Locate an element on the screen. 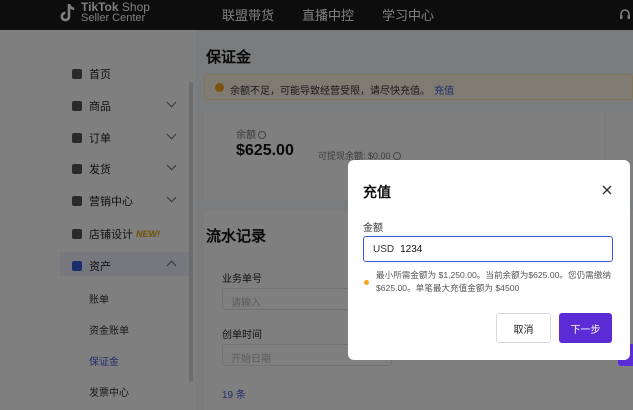  cancel-button: 取消 is located at coordinates (523, 328).